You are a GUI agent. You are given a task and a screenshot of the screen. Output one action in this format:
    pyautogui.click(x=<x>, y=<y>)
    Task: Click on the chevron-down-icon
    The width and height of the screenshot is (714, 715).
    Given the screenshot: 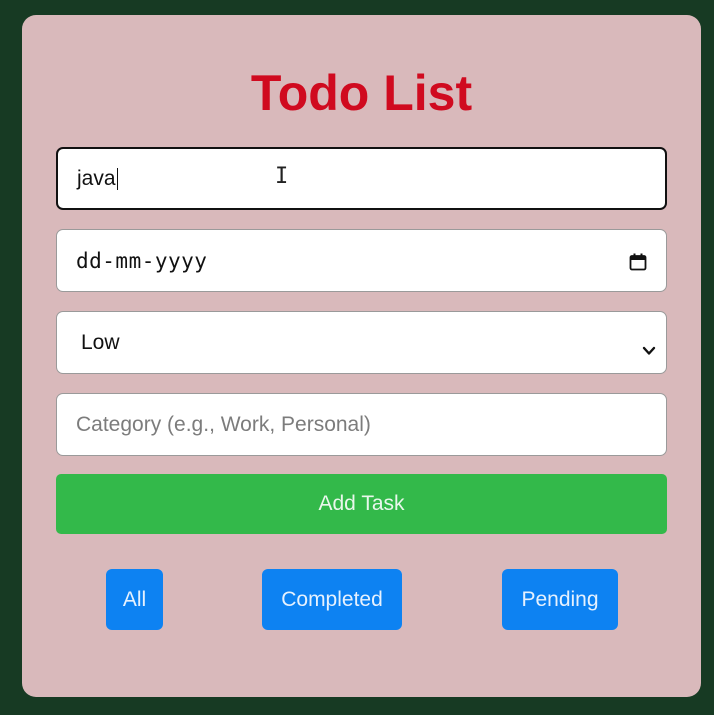 What is the action you would take?
    pyautogui.click(x=649, y=346)
    